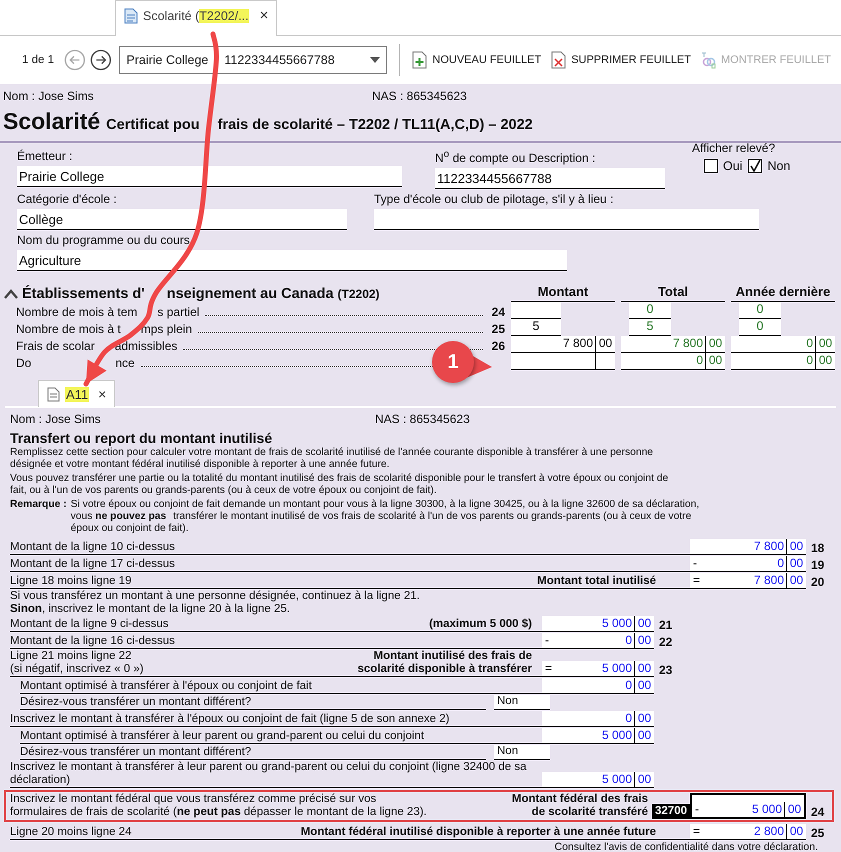 The image size is (841, 852). Describe the element at coordinates (250, 294) in the screenshot. I see `section-title: nseignement au Canada` at that location.